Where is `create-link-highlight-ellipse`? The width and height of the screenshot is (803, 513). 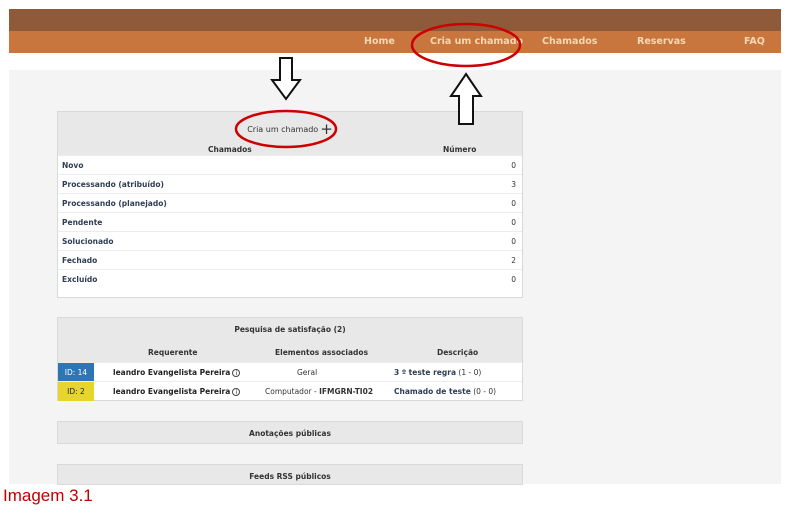 create-link-highlight-ellipse is located at coordinates (286, 129).